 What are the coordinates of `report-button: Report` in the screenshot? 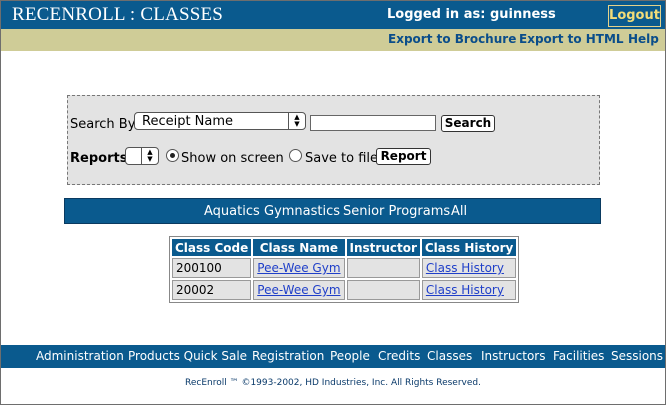 It's located at (403, 156).